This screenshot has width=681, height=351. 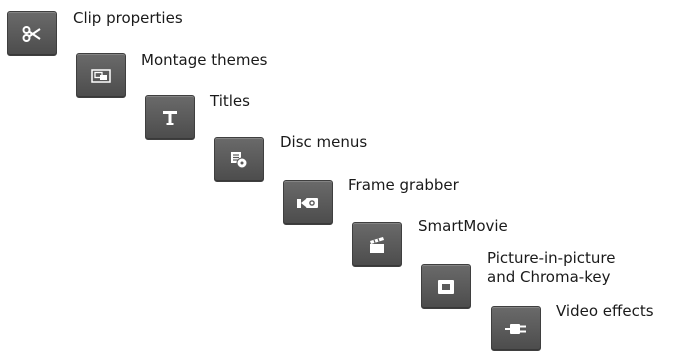 I want to click on frame-grabber-button, so click(x=308, y=202).